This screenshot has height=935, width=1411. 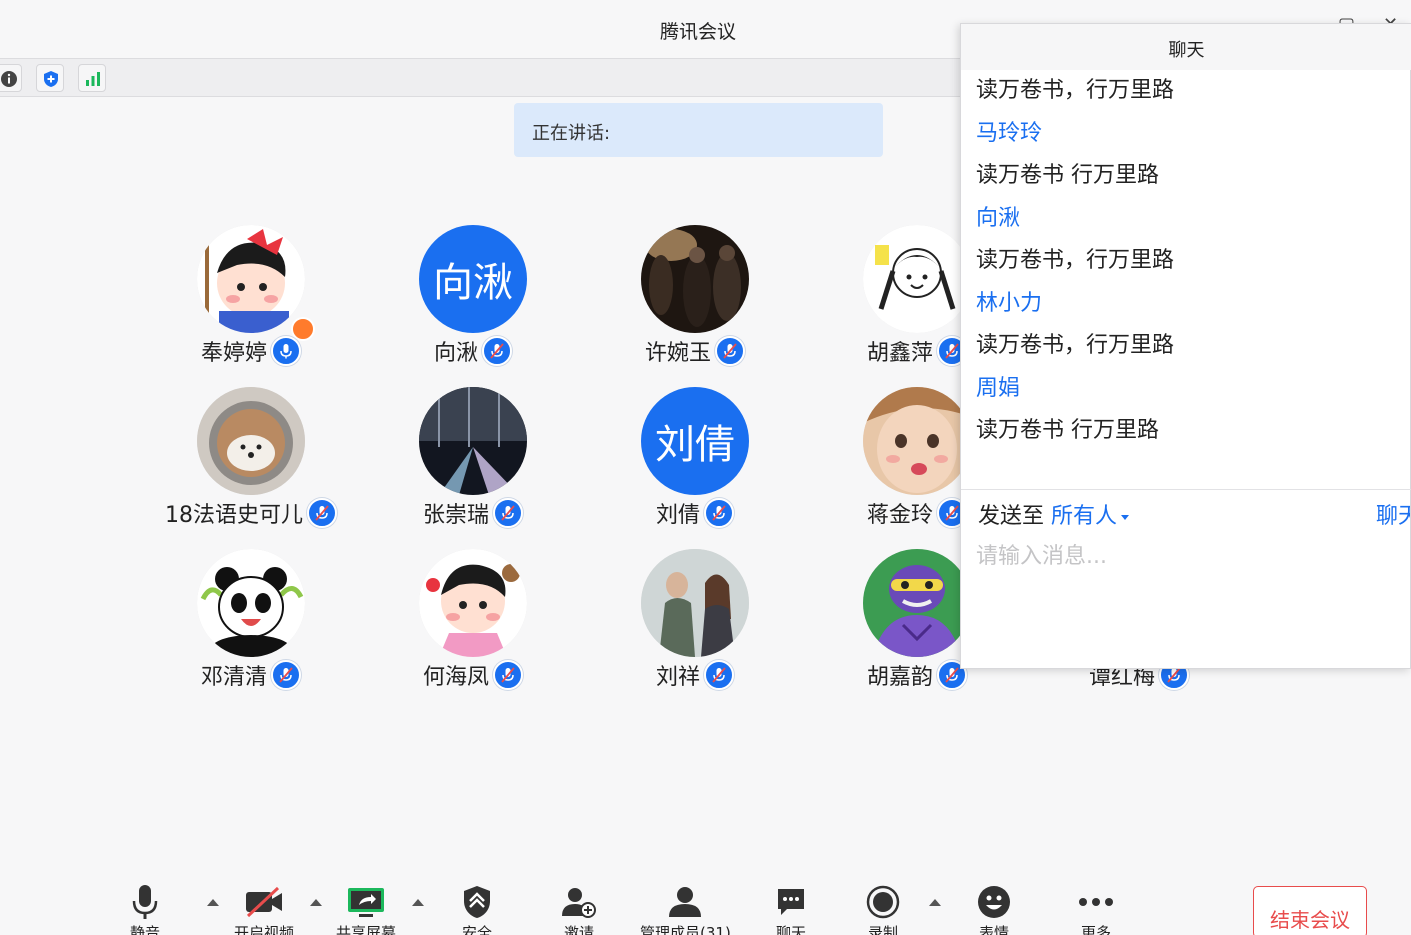 I want to click on send-target-dropdown: 所有人, so click(x=1090, y=516).